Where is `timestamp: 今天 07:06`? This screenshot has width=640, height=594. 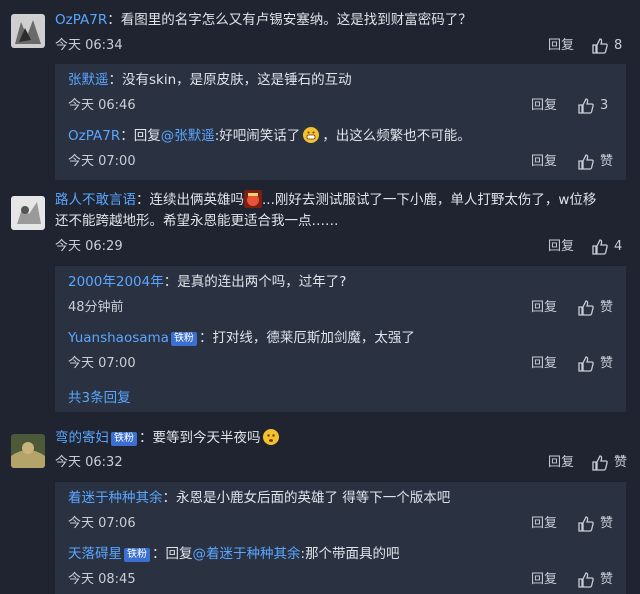 timestamp: 今天 07:06 is located at coordinates (102, 523).